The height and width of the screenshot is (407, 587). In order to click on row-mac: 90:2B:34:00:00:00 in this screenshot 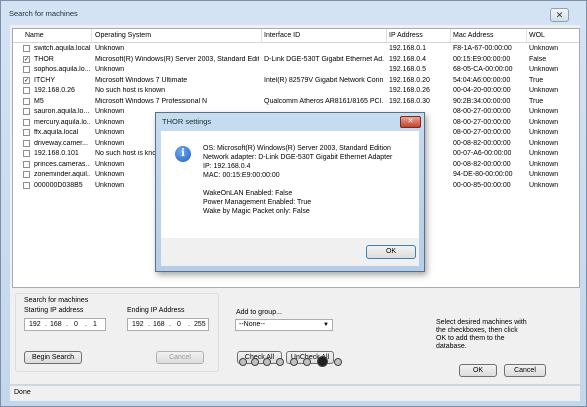, I will do `click(482, 101)`.